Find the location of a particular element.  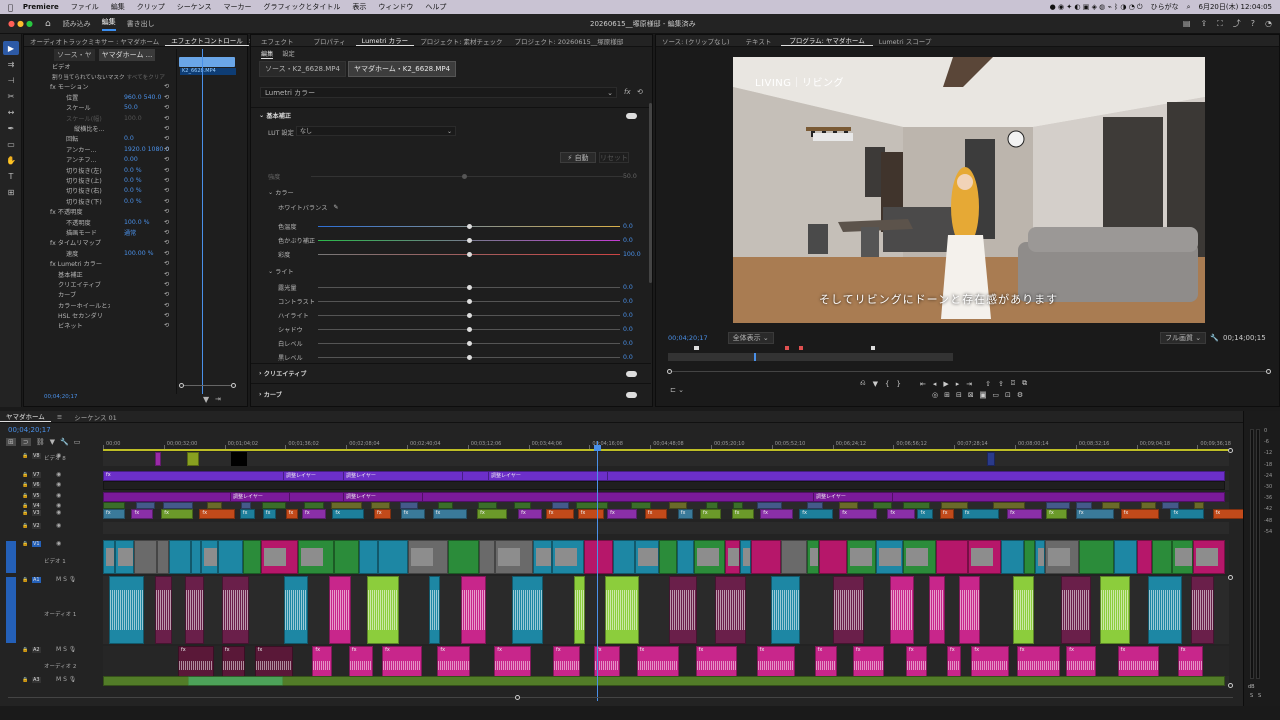

video-frame: LIVING｜リビング そしてリビングにドーンと存在感があります is located at coordinates (969, 190).